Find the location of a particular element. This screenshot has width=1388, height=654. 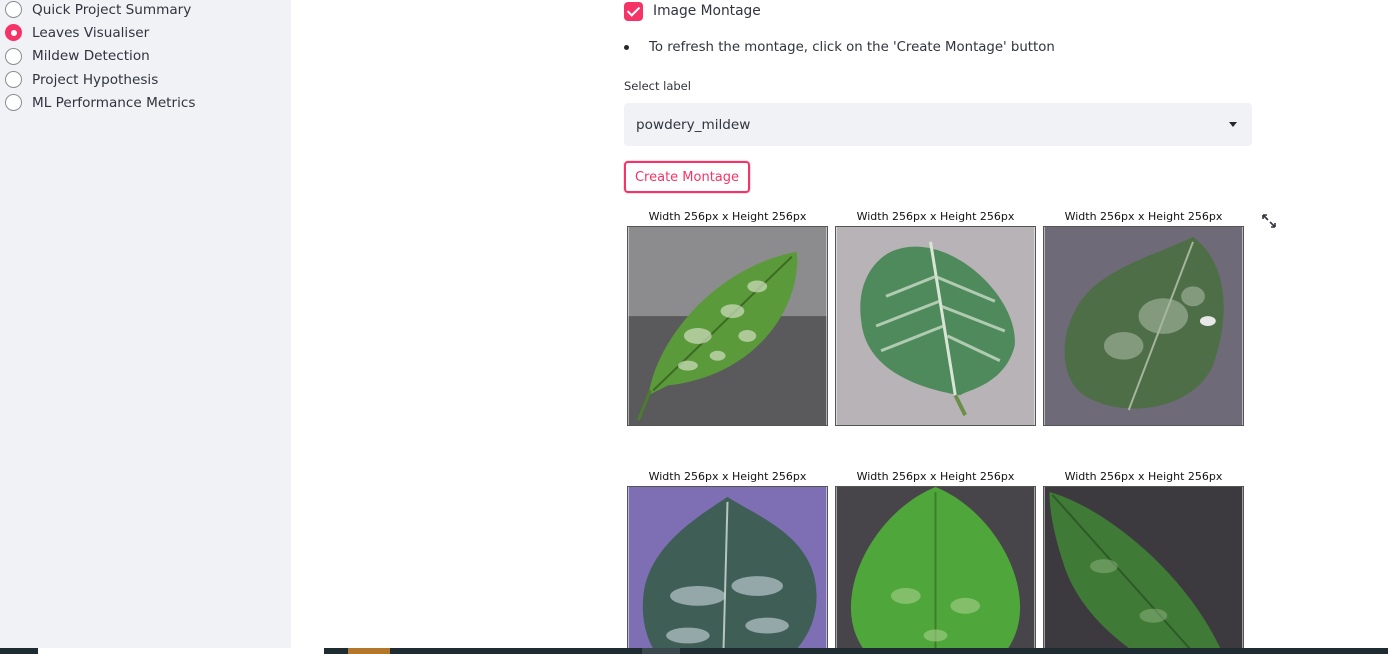

radio-option-leaves-visualiser: Leaves Visualiser is located at coordinates (100, 32).